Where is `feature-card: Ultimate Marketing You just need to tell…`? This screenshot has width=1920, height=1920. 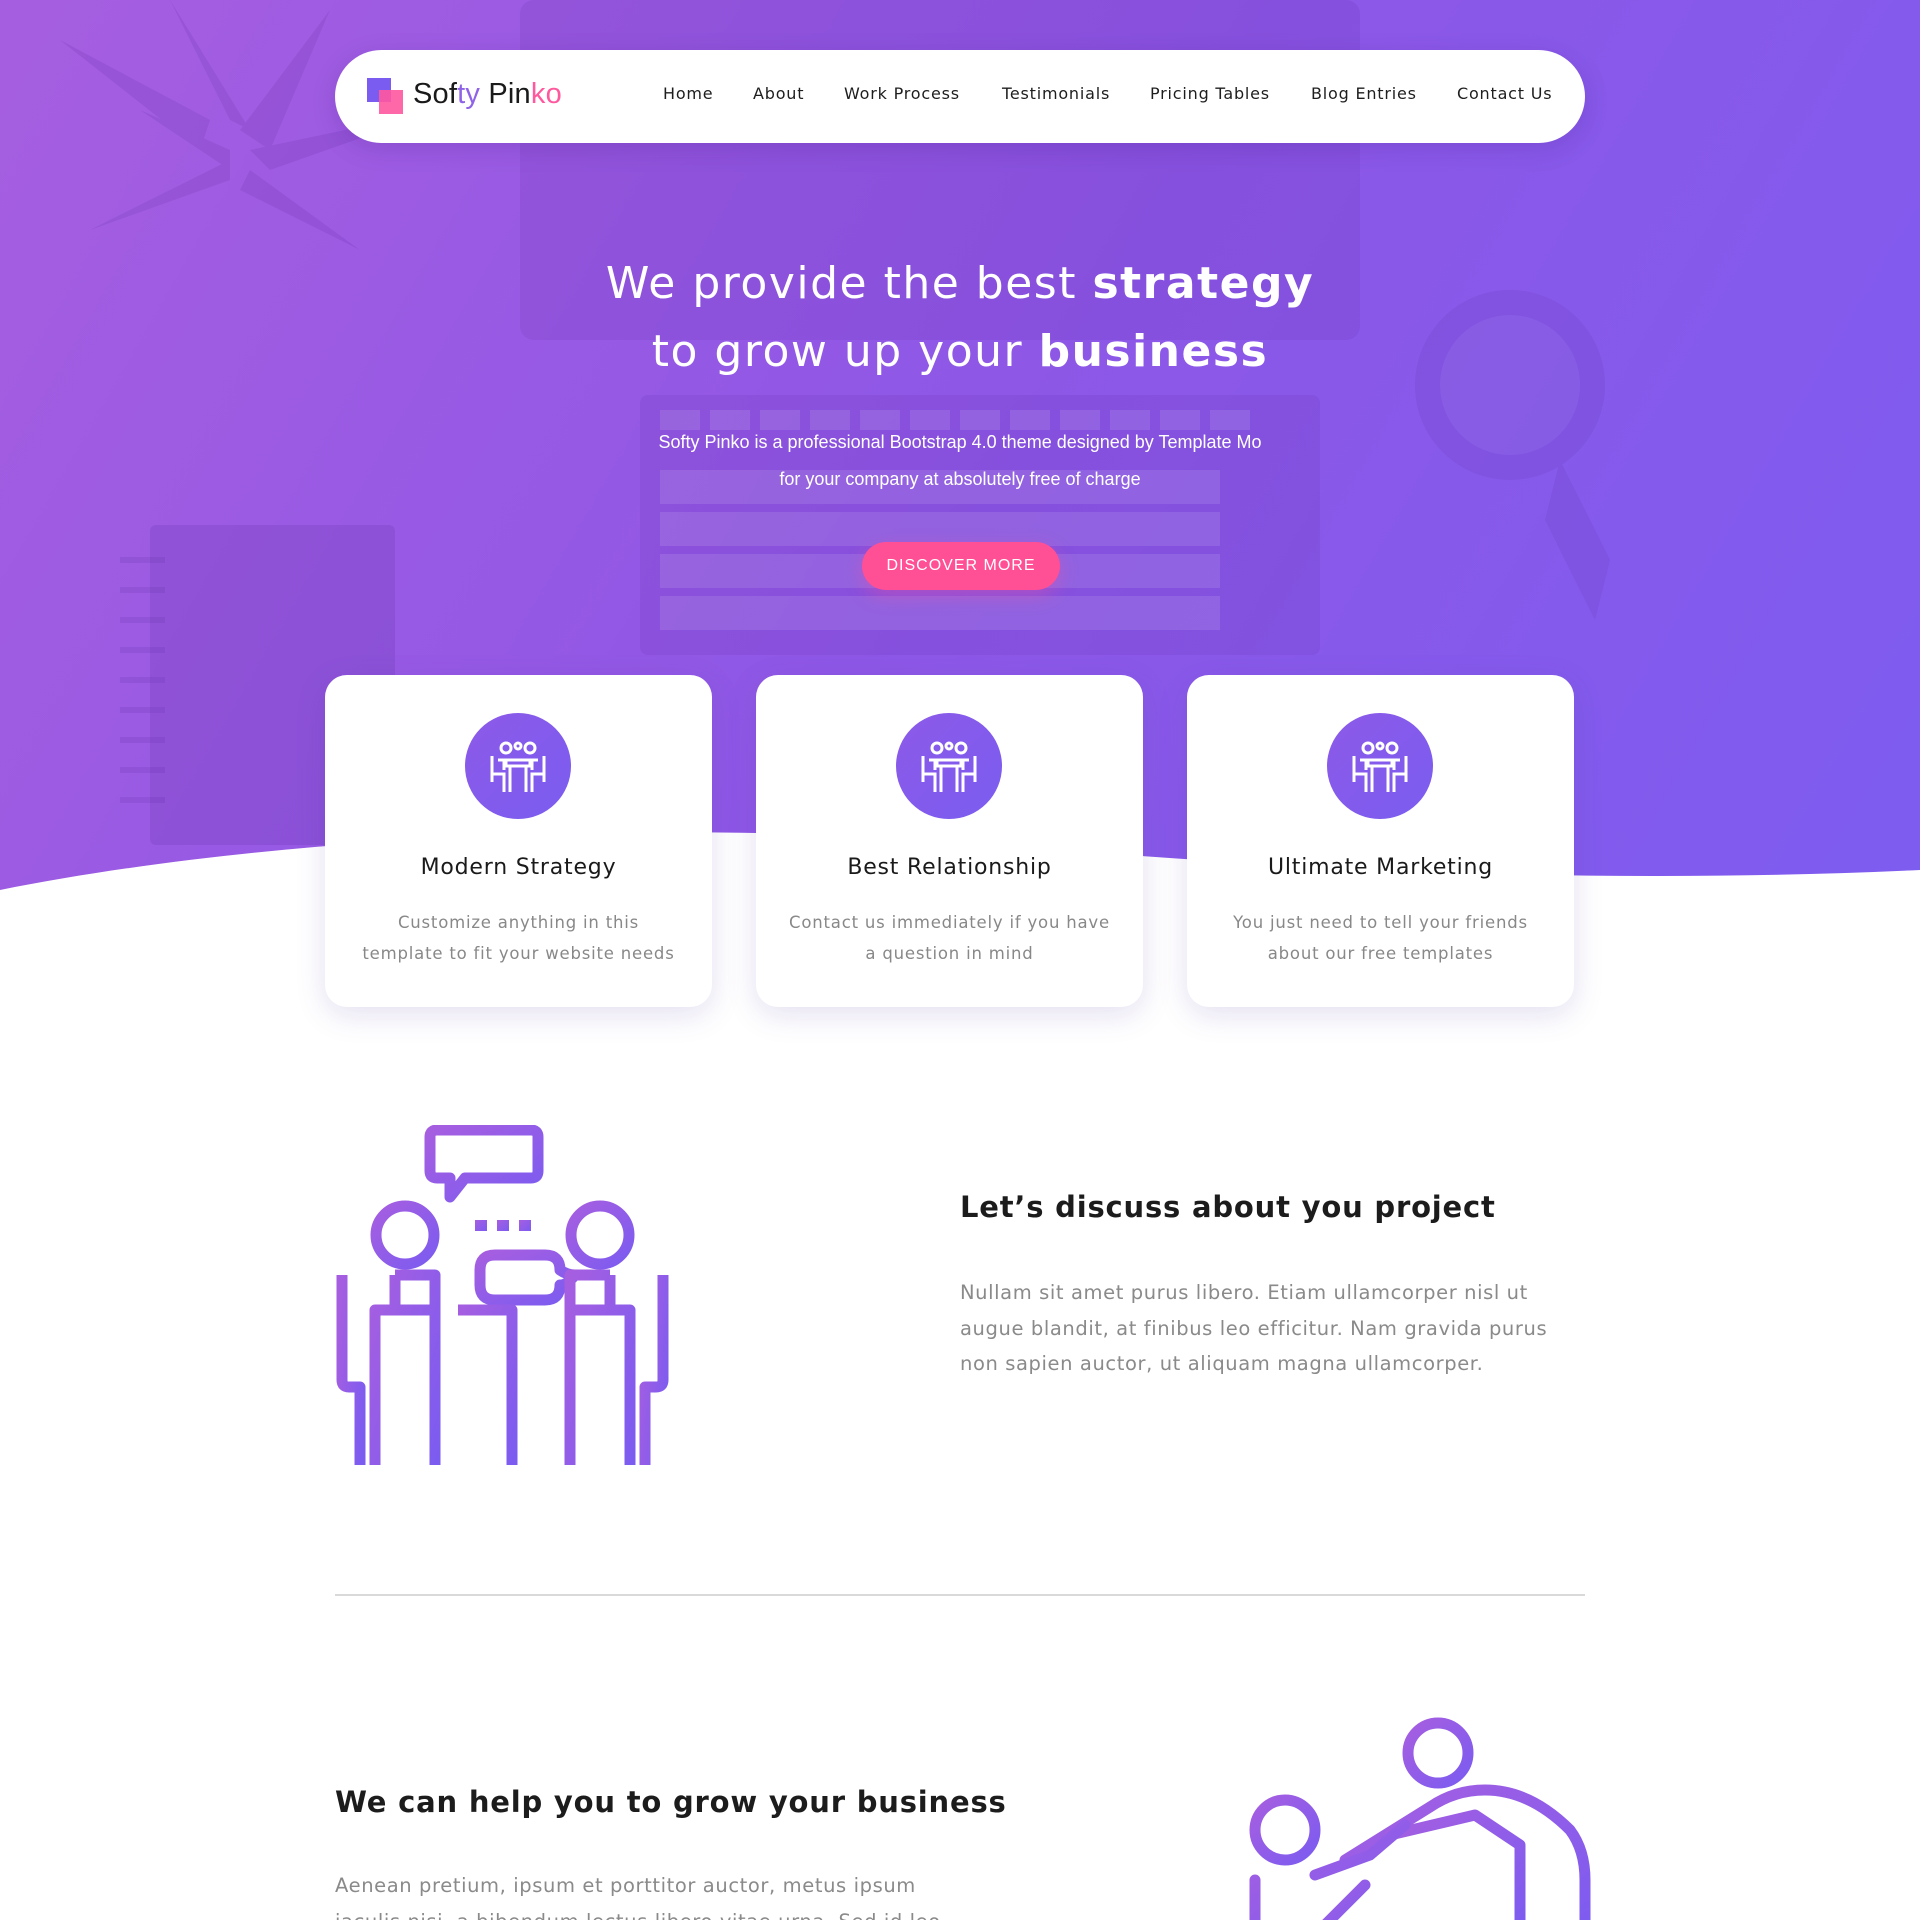 feature-card: Ultimate Marketing You just need to tell… is located at coordinates (1380, 841).